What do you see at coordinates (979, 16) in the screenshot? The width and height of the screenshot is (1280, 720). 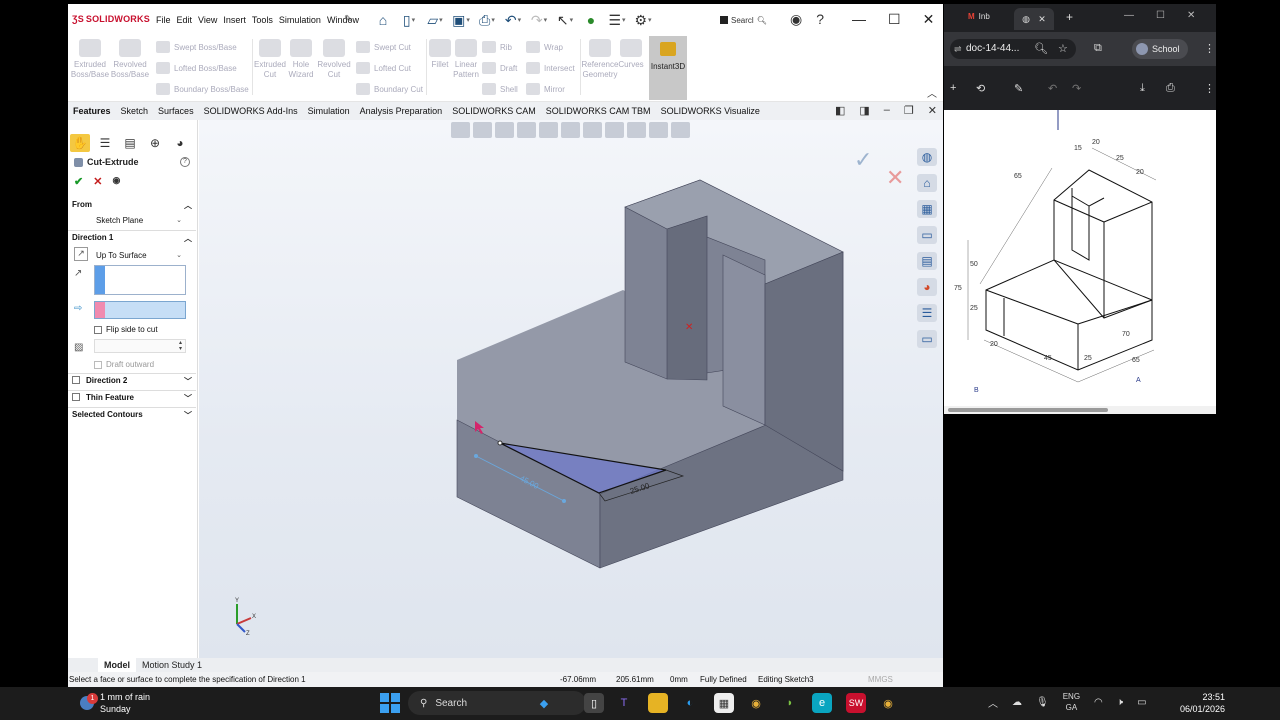 I see `gmail-tab: M Inb` at bounding box center [979, 16].